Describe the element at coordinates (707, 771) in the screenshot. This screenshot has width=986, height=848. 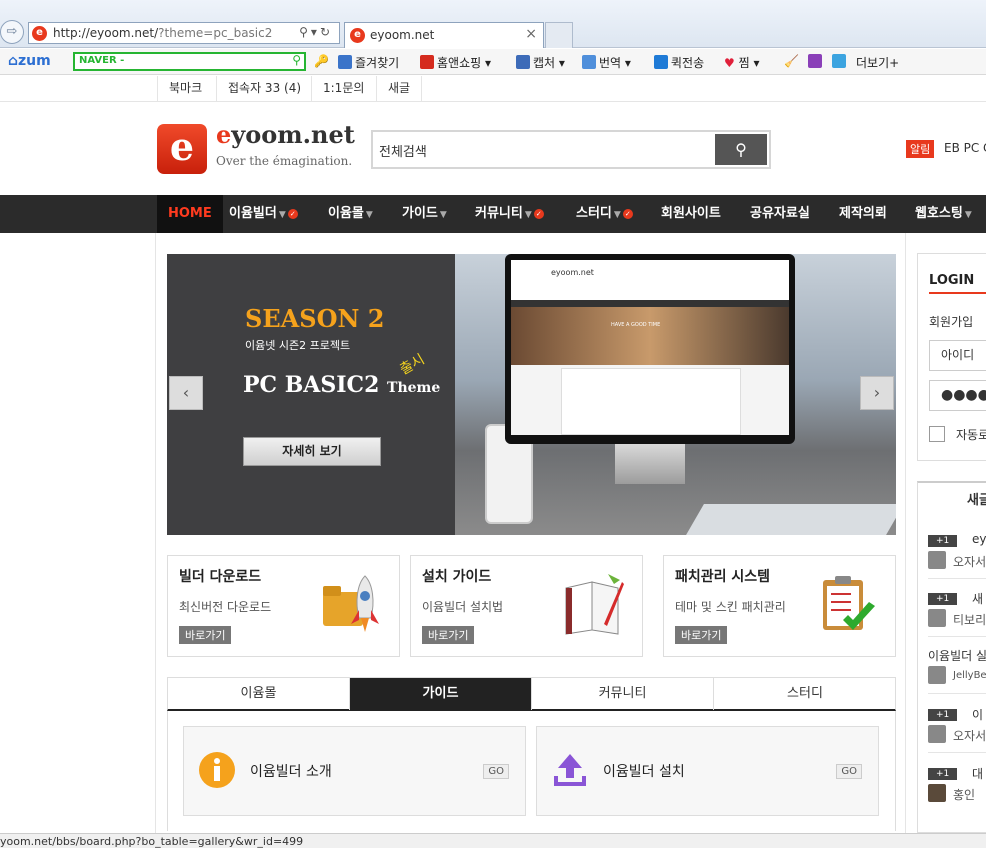
I see `guide-builder-install: 이윰빌더 설치 GO` at that location.